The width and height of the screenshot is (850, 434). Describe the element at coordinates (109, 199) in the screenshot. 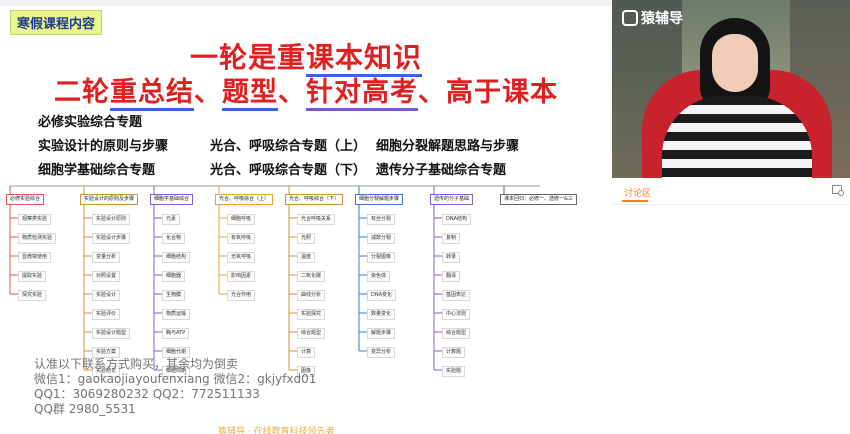

I see `mind-map-header: 实验设计的原则及步骤` at that location.